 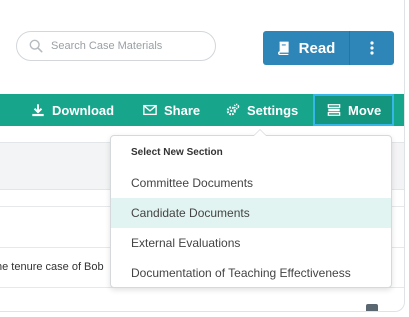 I want to click on share-label: Share, so click(x=182, y=110).